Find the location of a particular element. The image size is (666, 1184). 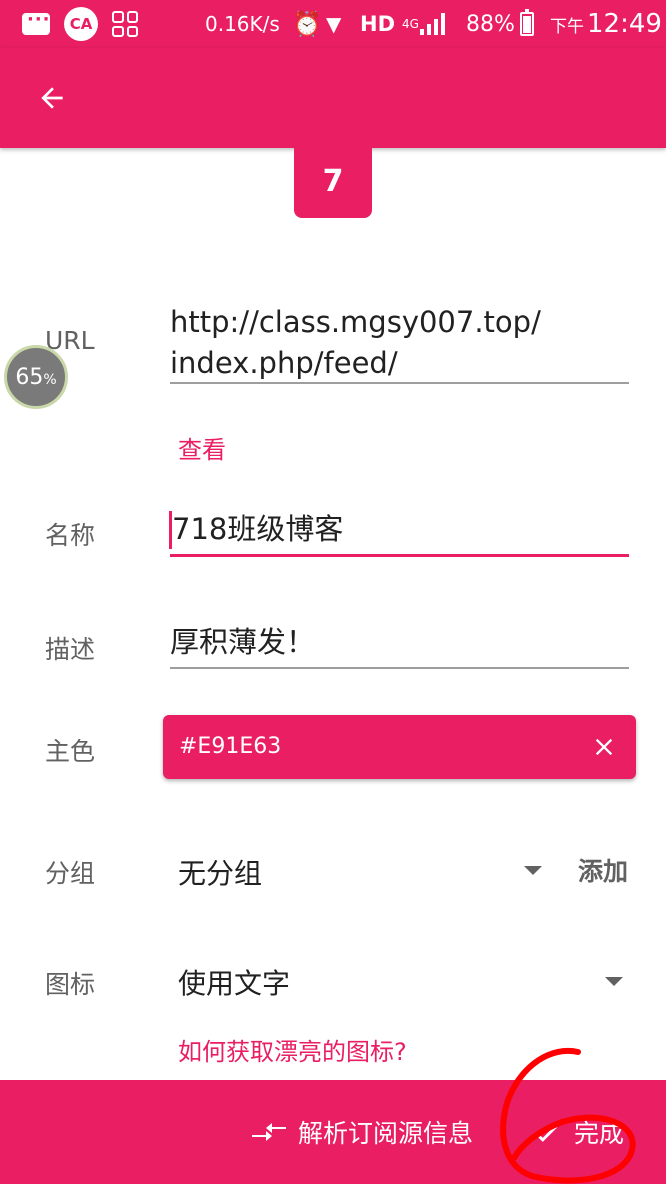

arrow-left-icon is located at coordinates (52, 98).